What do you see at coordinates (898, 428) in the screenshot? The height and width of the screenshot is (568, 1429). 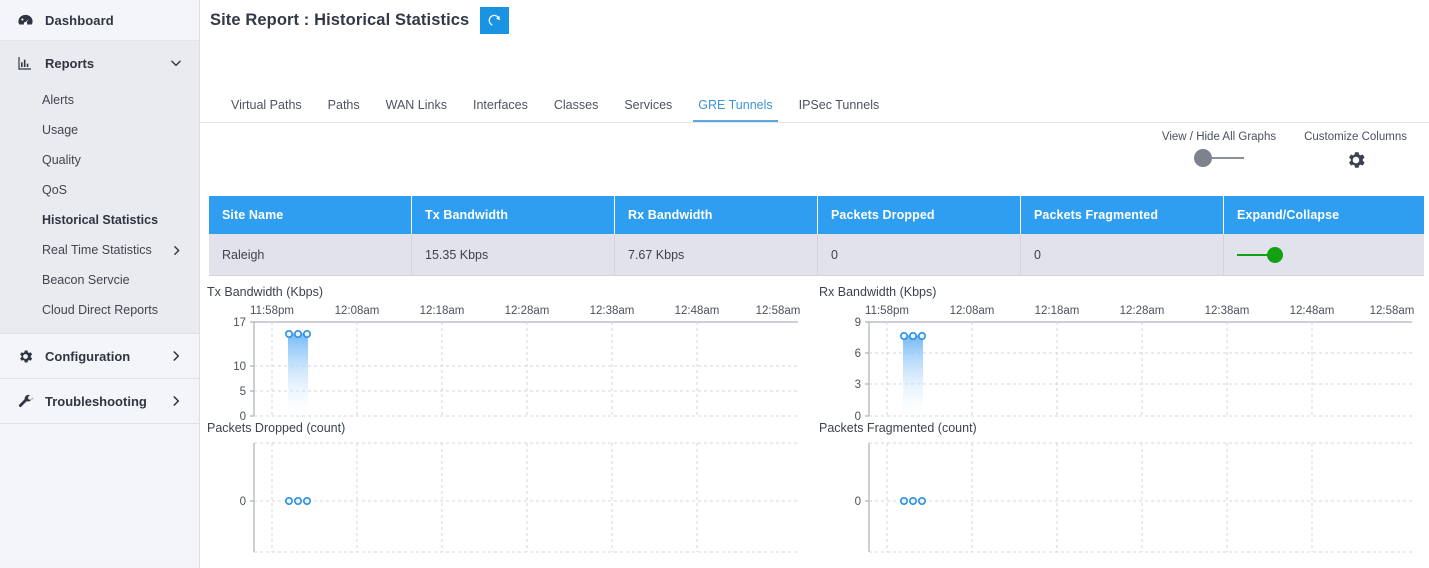 I see `chart-title-packets-fragmented: Packets Fragmented (count)` at bounding box center [898, 428].